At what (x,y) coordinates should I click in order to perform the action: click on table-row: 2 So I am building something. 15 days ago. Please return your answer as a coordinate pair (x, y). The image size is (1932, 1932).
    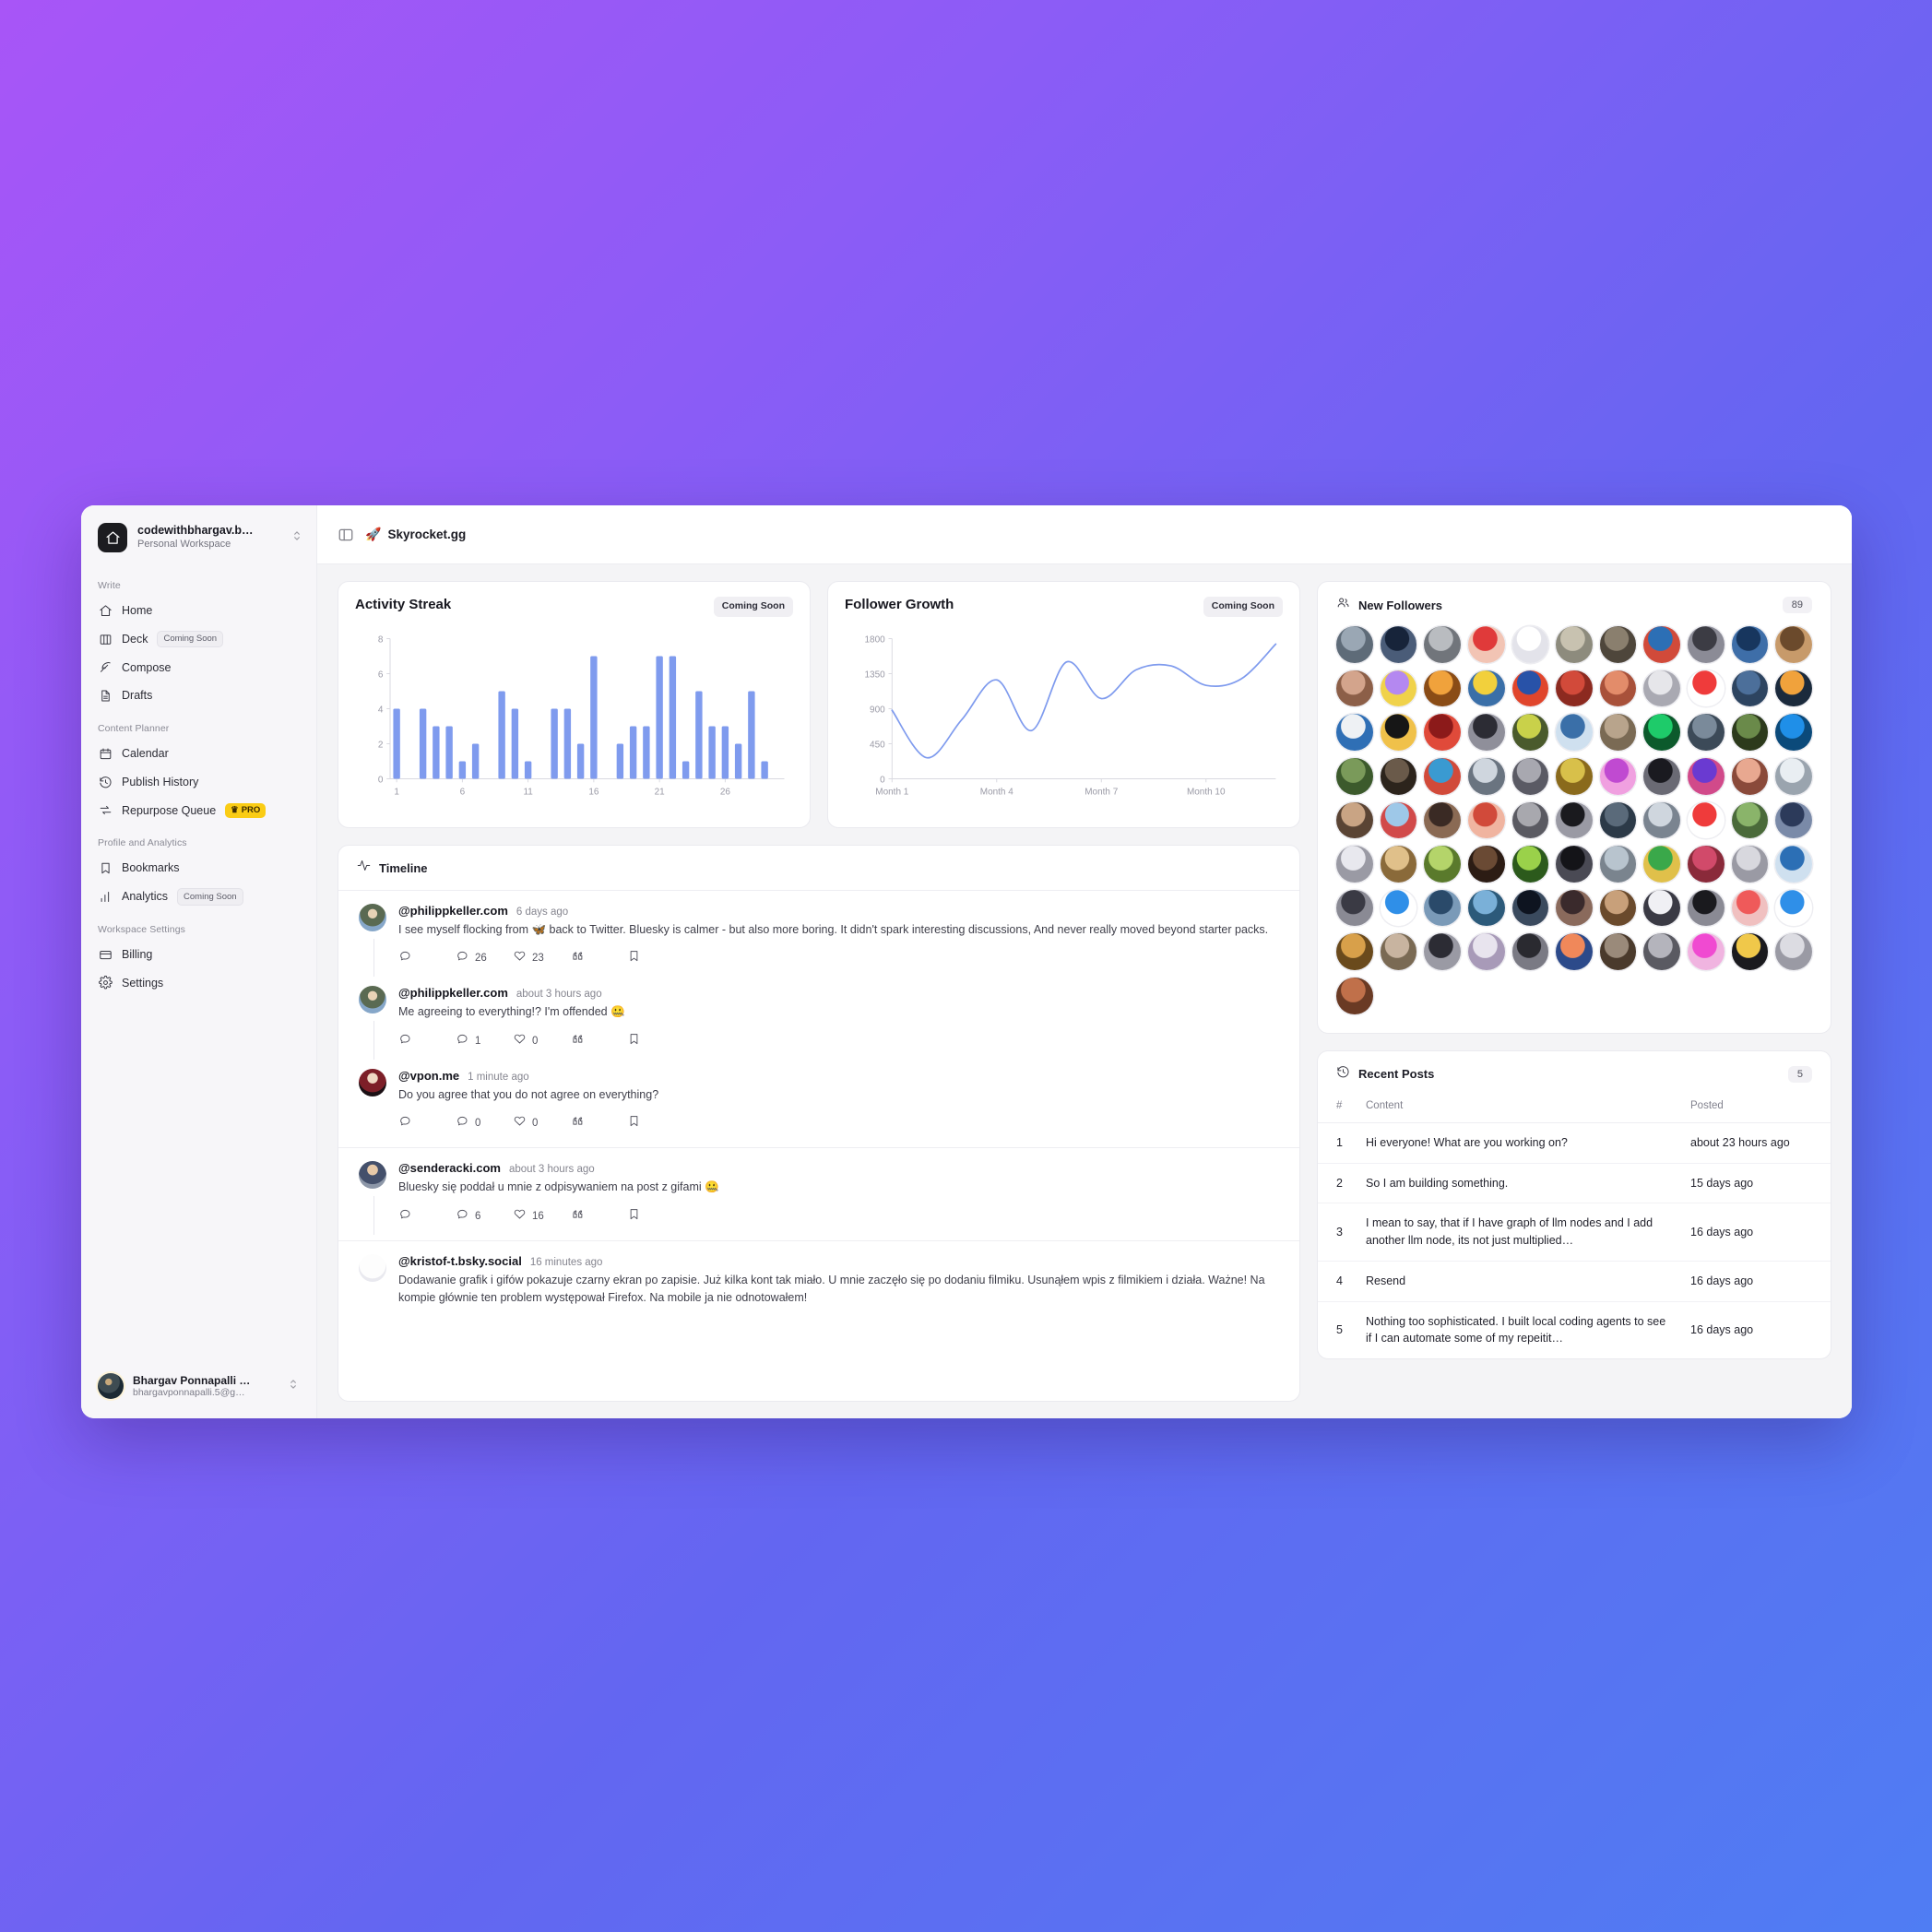
    Looking at the image, I should click on (1574, 1184).